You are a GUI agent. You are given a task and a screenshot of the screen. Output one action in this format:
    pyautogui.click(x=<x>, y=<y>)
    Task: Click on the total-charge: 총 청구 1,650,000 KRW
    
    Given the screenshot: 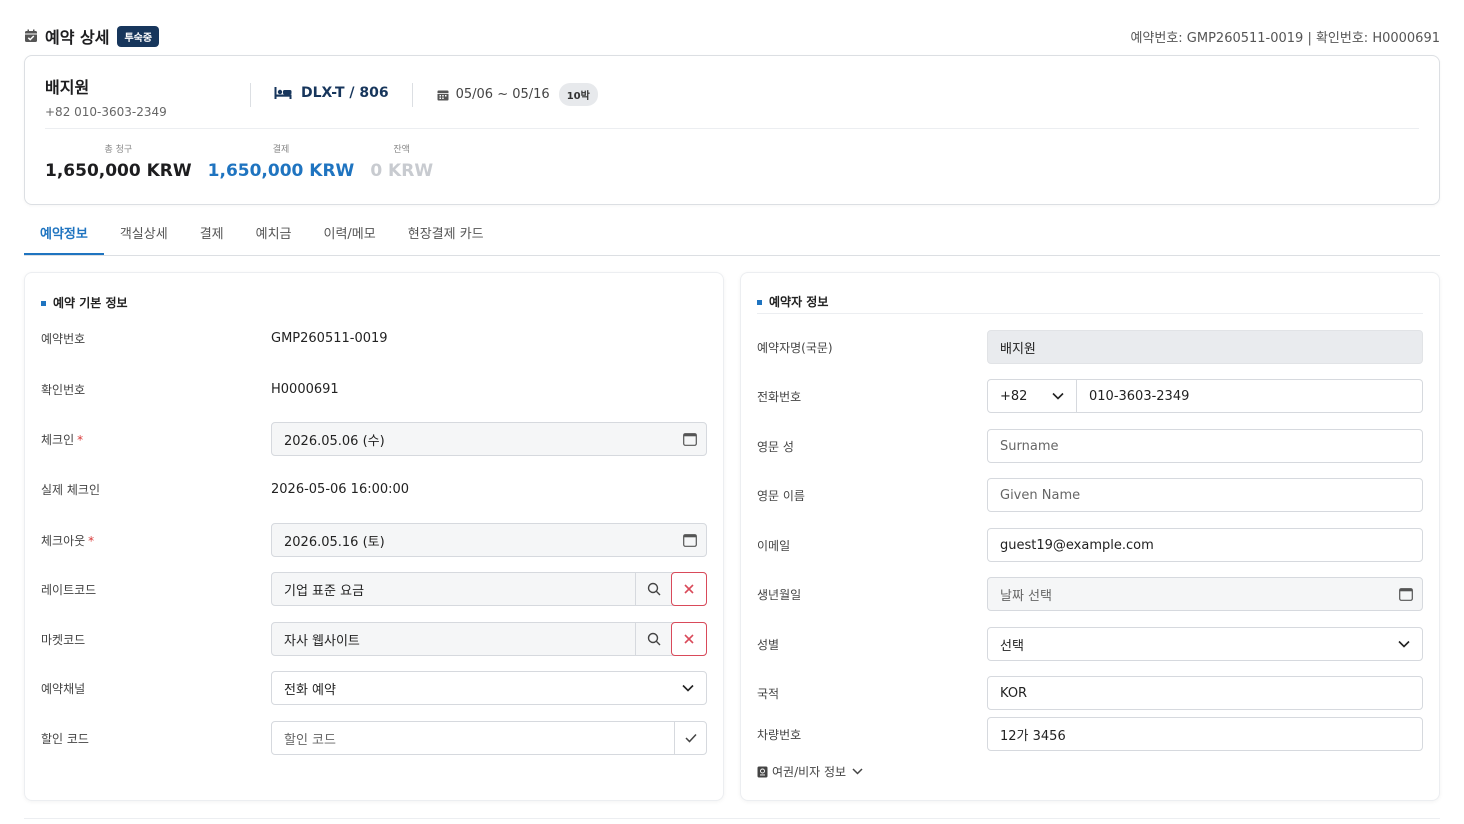 What is the action you would take?
    pyautogui.click(x=118, y=161)
    